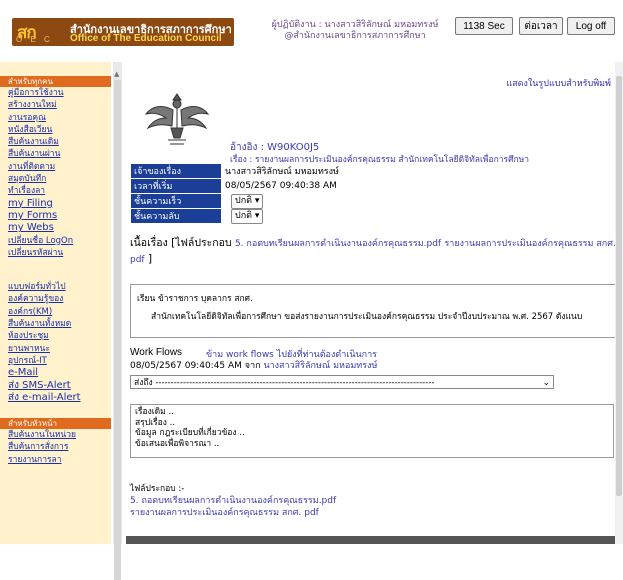 The width and height of the screenshot is (623, 580). What do you see at coordinates (55, 373) in the screenshot?
I see `sidebar-tool-item-8: e-Mail` at bounding box center [55, 373].